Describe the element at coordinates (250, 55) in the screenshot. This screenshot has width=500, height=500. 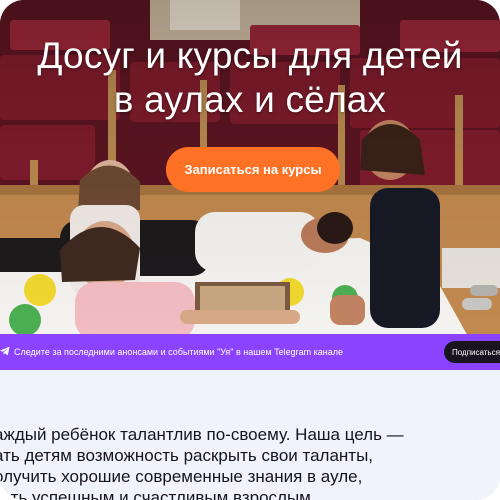
I see `hero-title-line-1: Досуг и курсы для детей` at that location.